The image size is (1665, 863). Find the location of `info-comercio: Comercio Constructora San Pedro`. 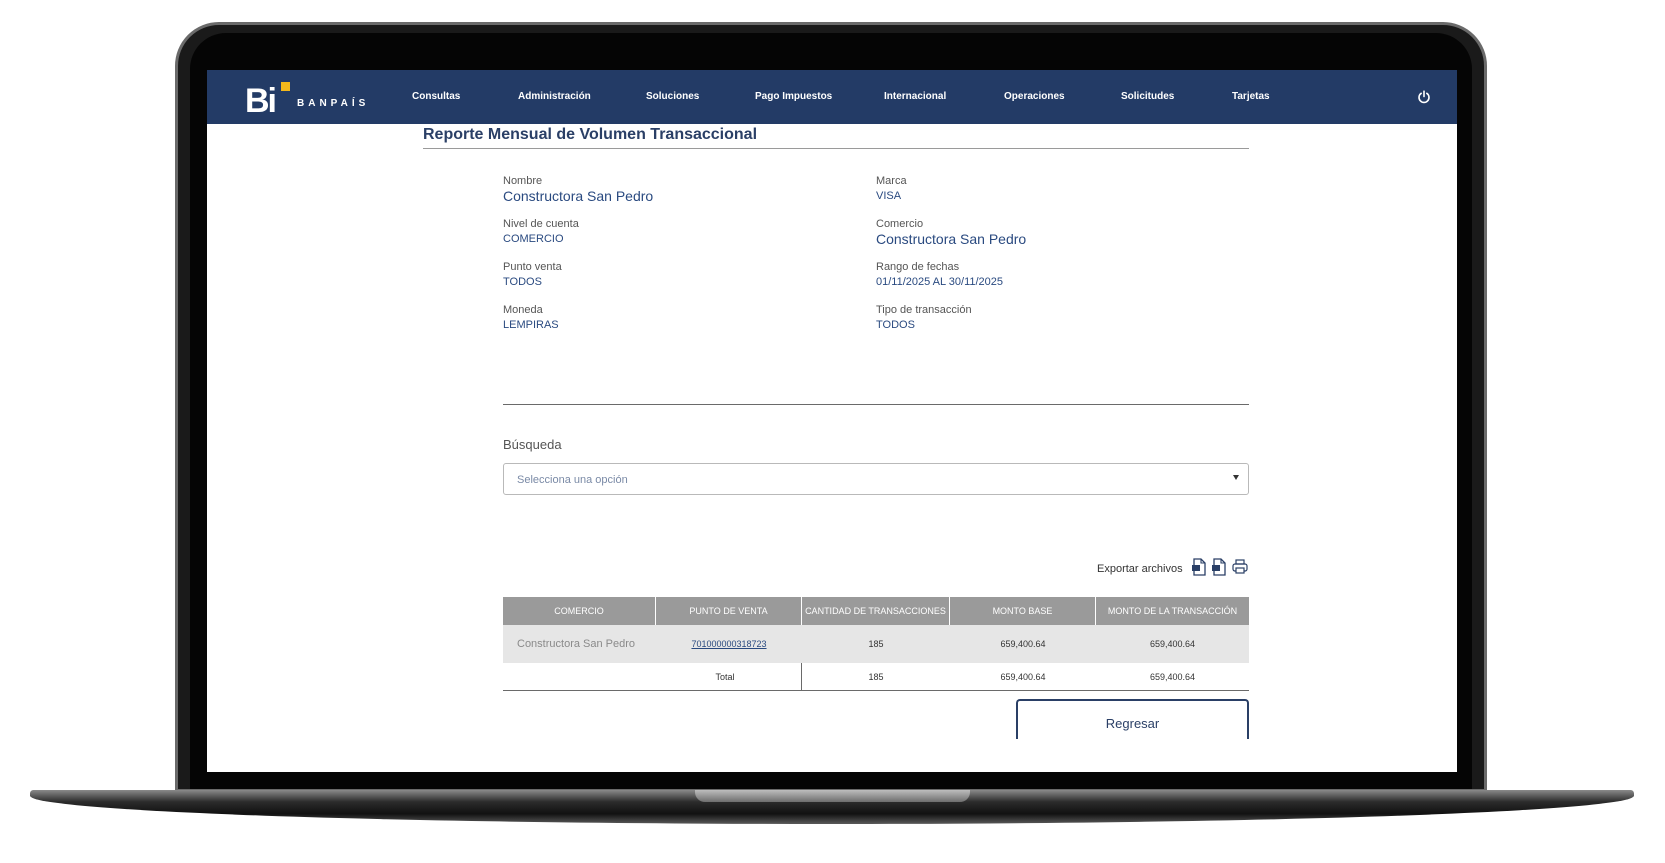

info-comercio: Comercio Constructora San Pedro is located at coordinates (951, 232).